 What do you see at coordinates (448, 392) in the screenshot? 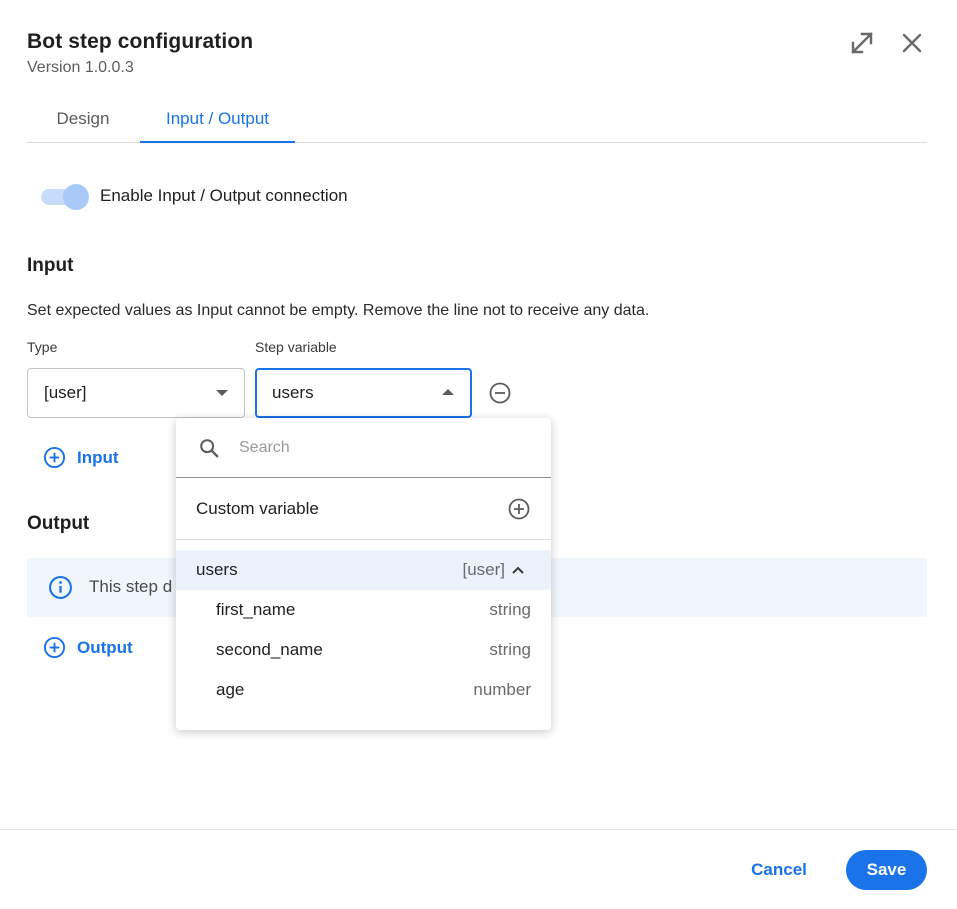
I see `caret-up-icon` at bounding box center [448, 392].